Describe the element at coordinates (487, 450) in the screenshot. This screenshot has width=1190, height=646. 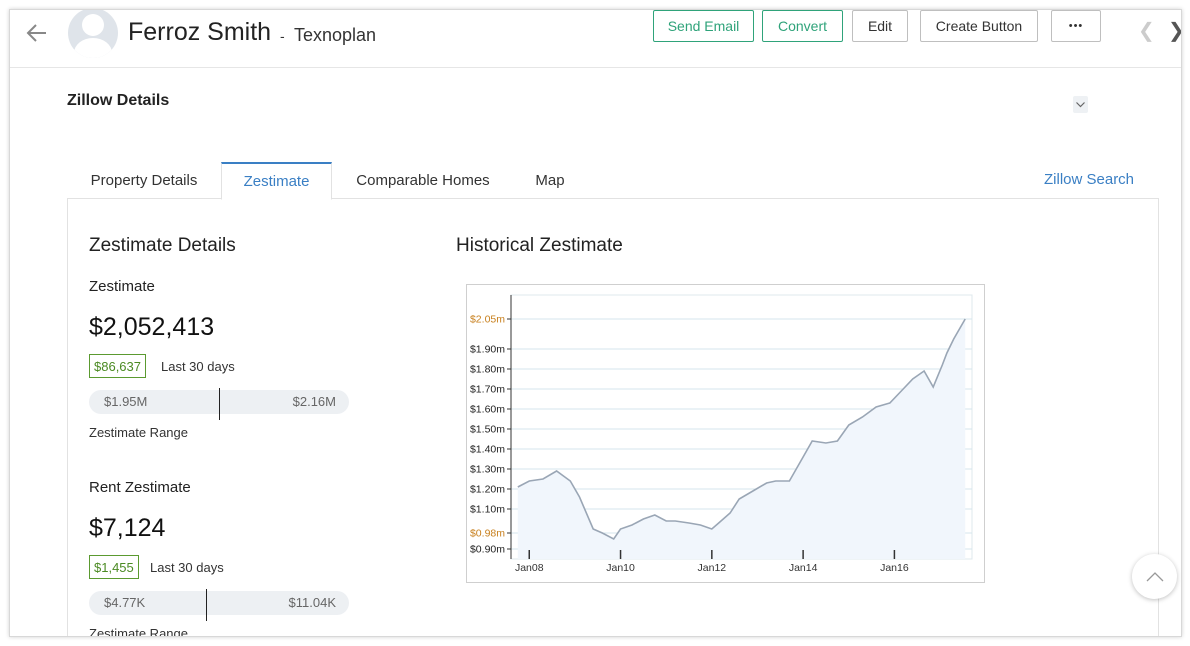
I see `y-tick-label: $1.40m` at that location.